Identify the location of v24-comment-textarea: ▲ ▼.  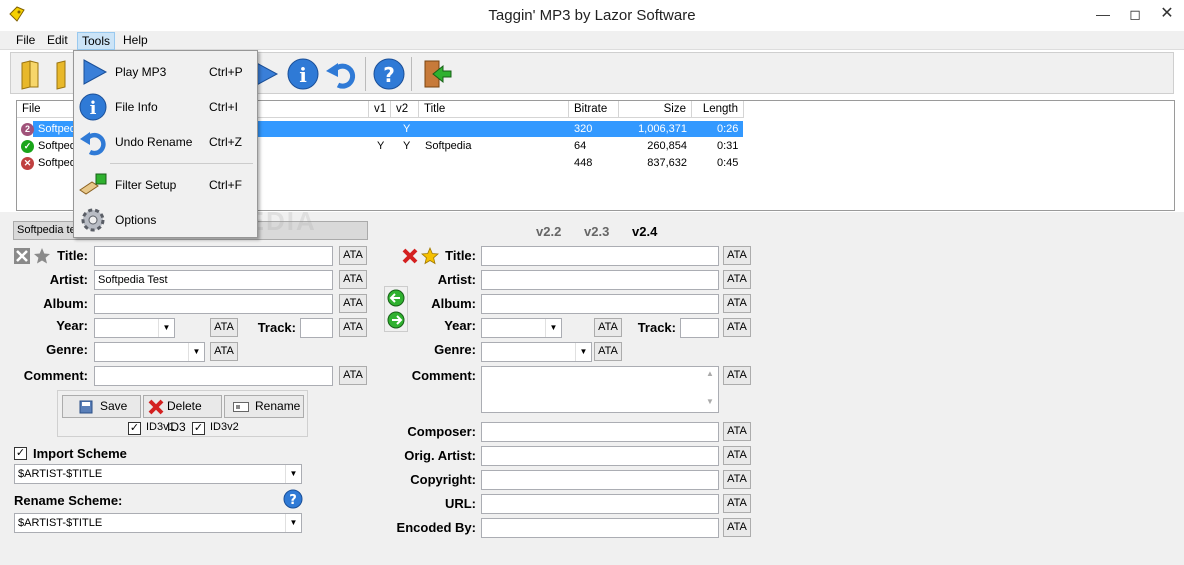
(600, 389).